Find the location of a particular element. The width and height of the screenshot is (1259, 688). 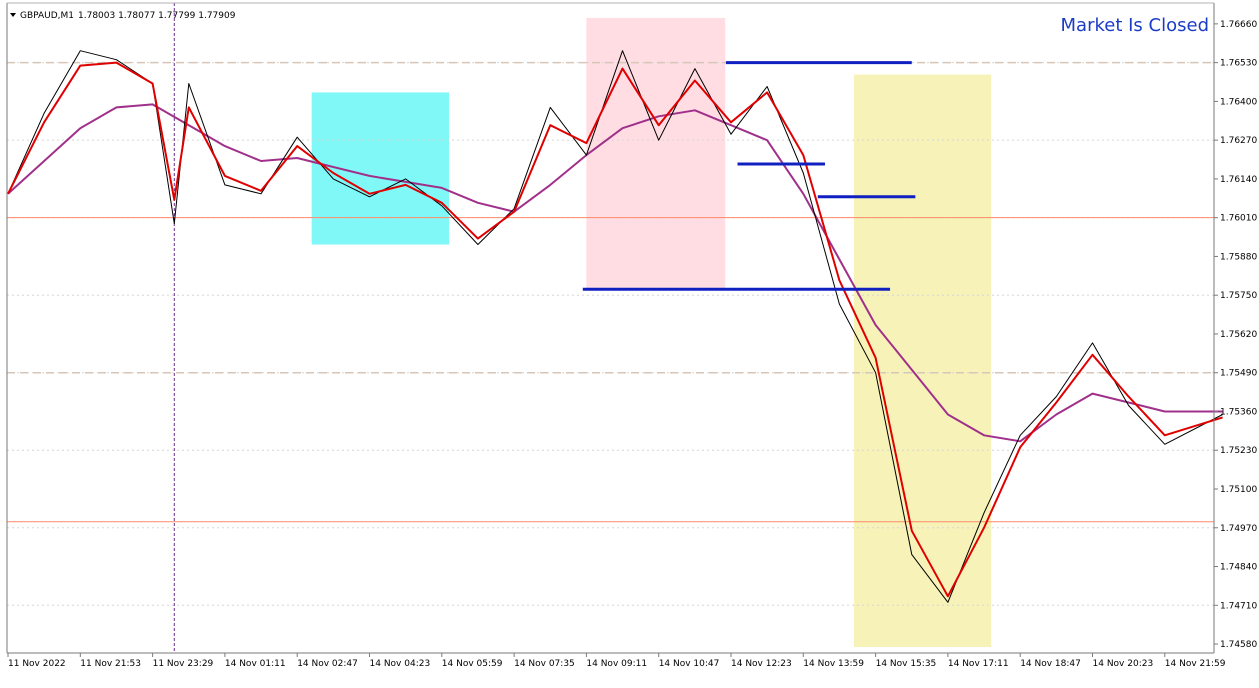

y-tick-label: 1.75620 is located at coordinates (1238, 335).